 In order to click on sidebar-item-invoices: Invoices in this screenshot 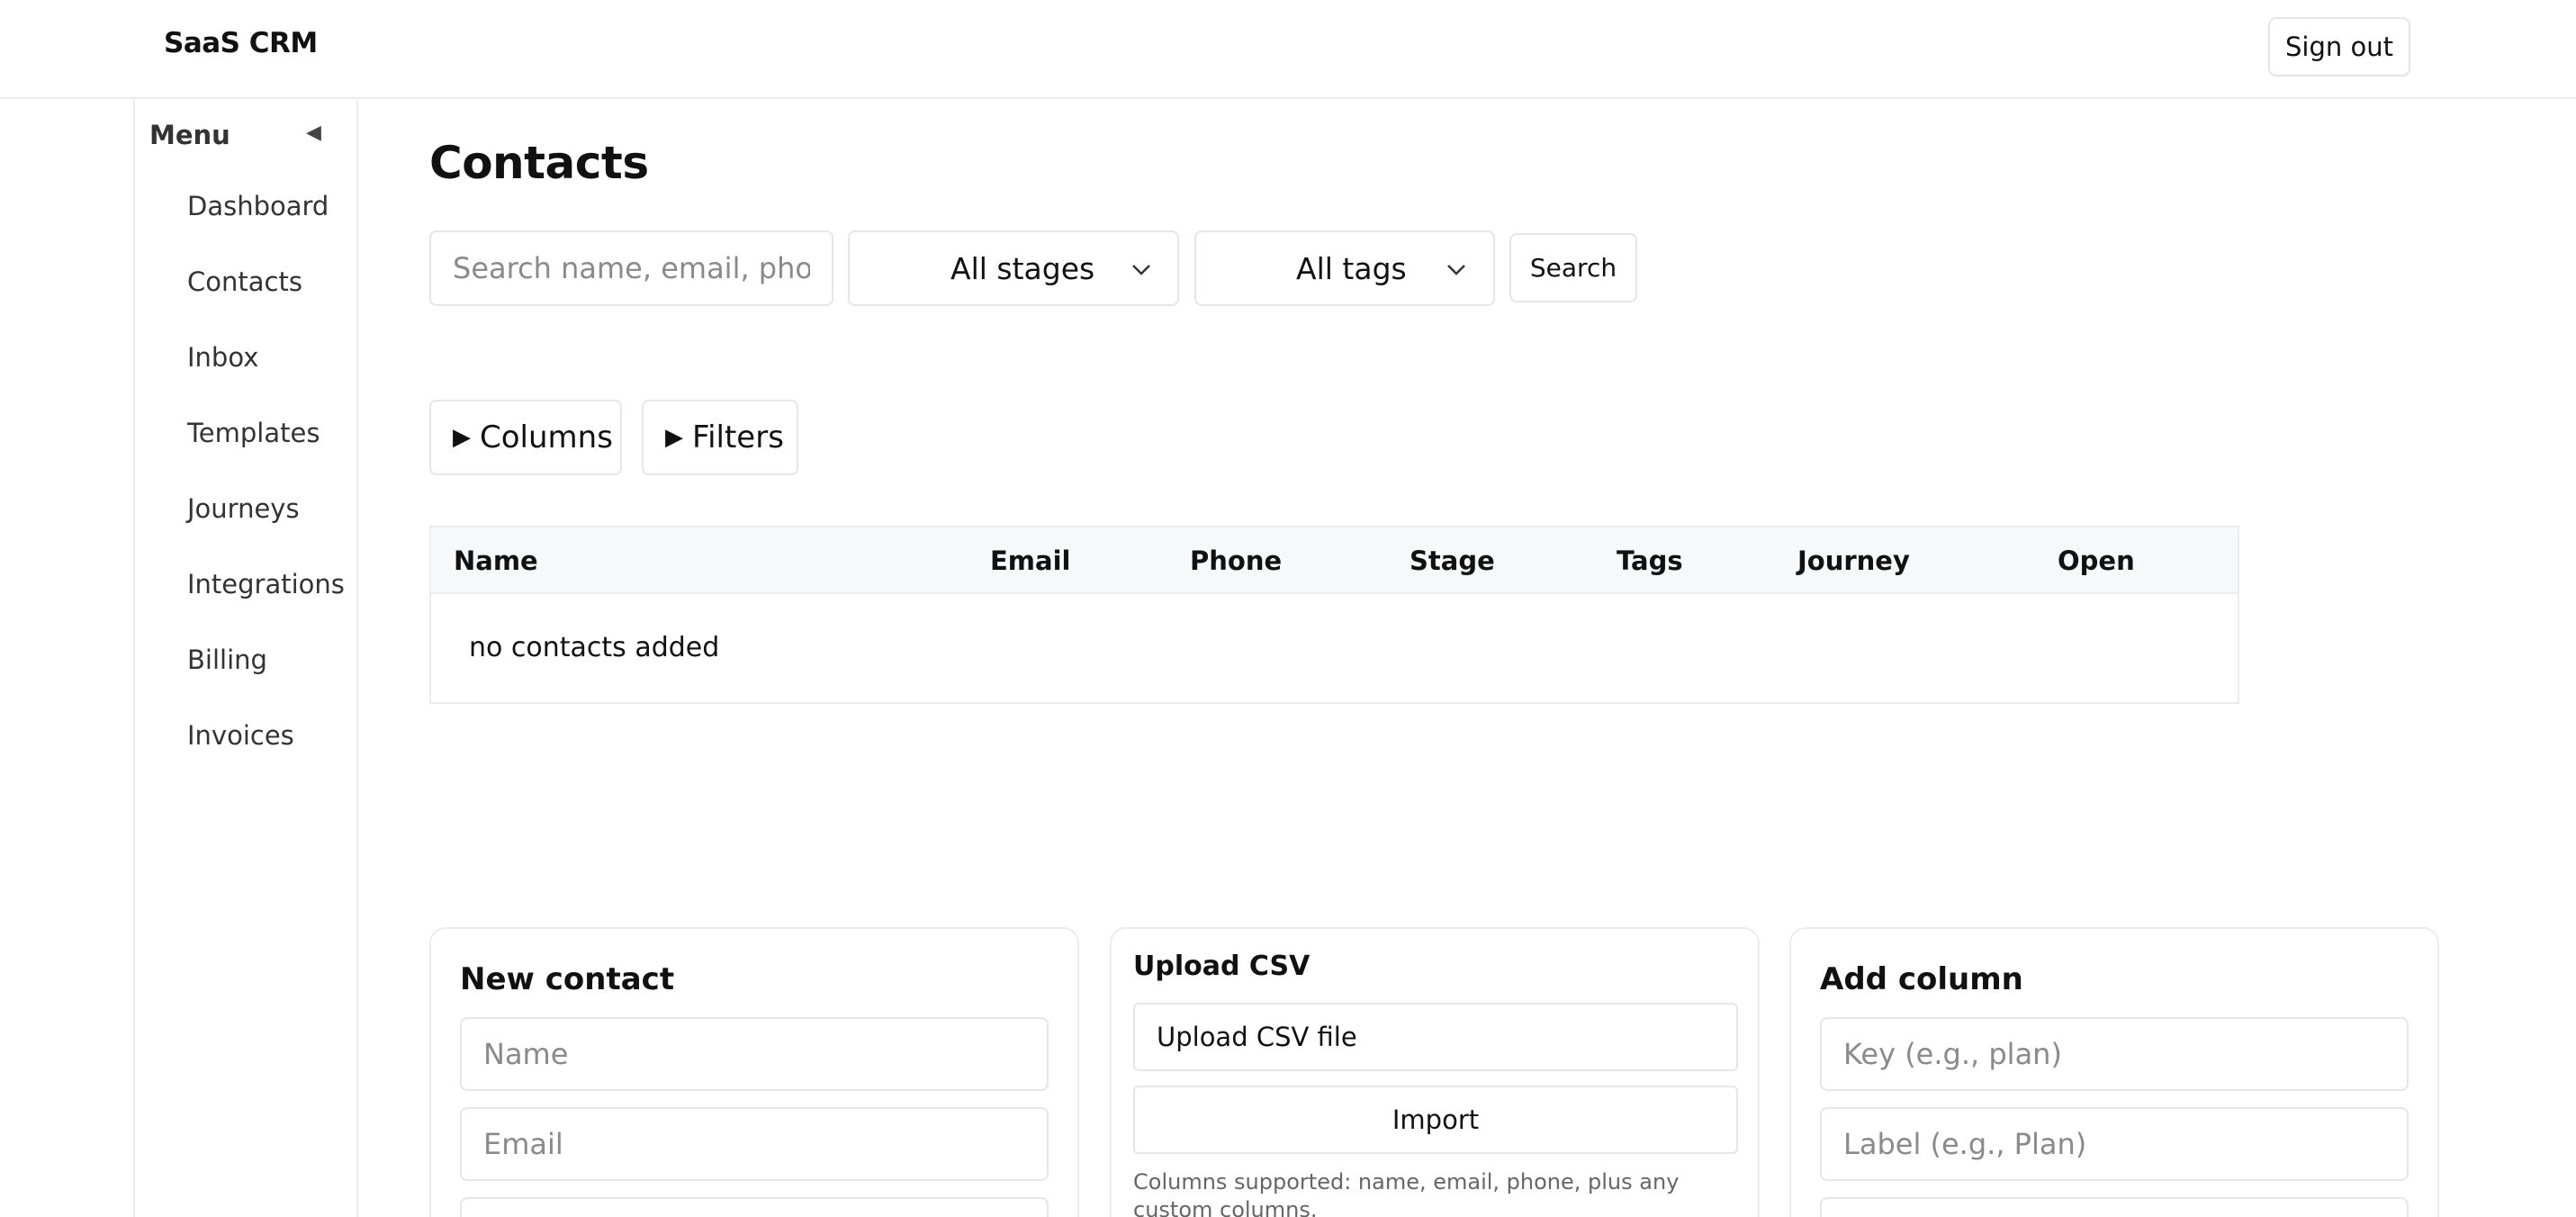, I will do `click(240, 735)`.